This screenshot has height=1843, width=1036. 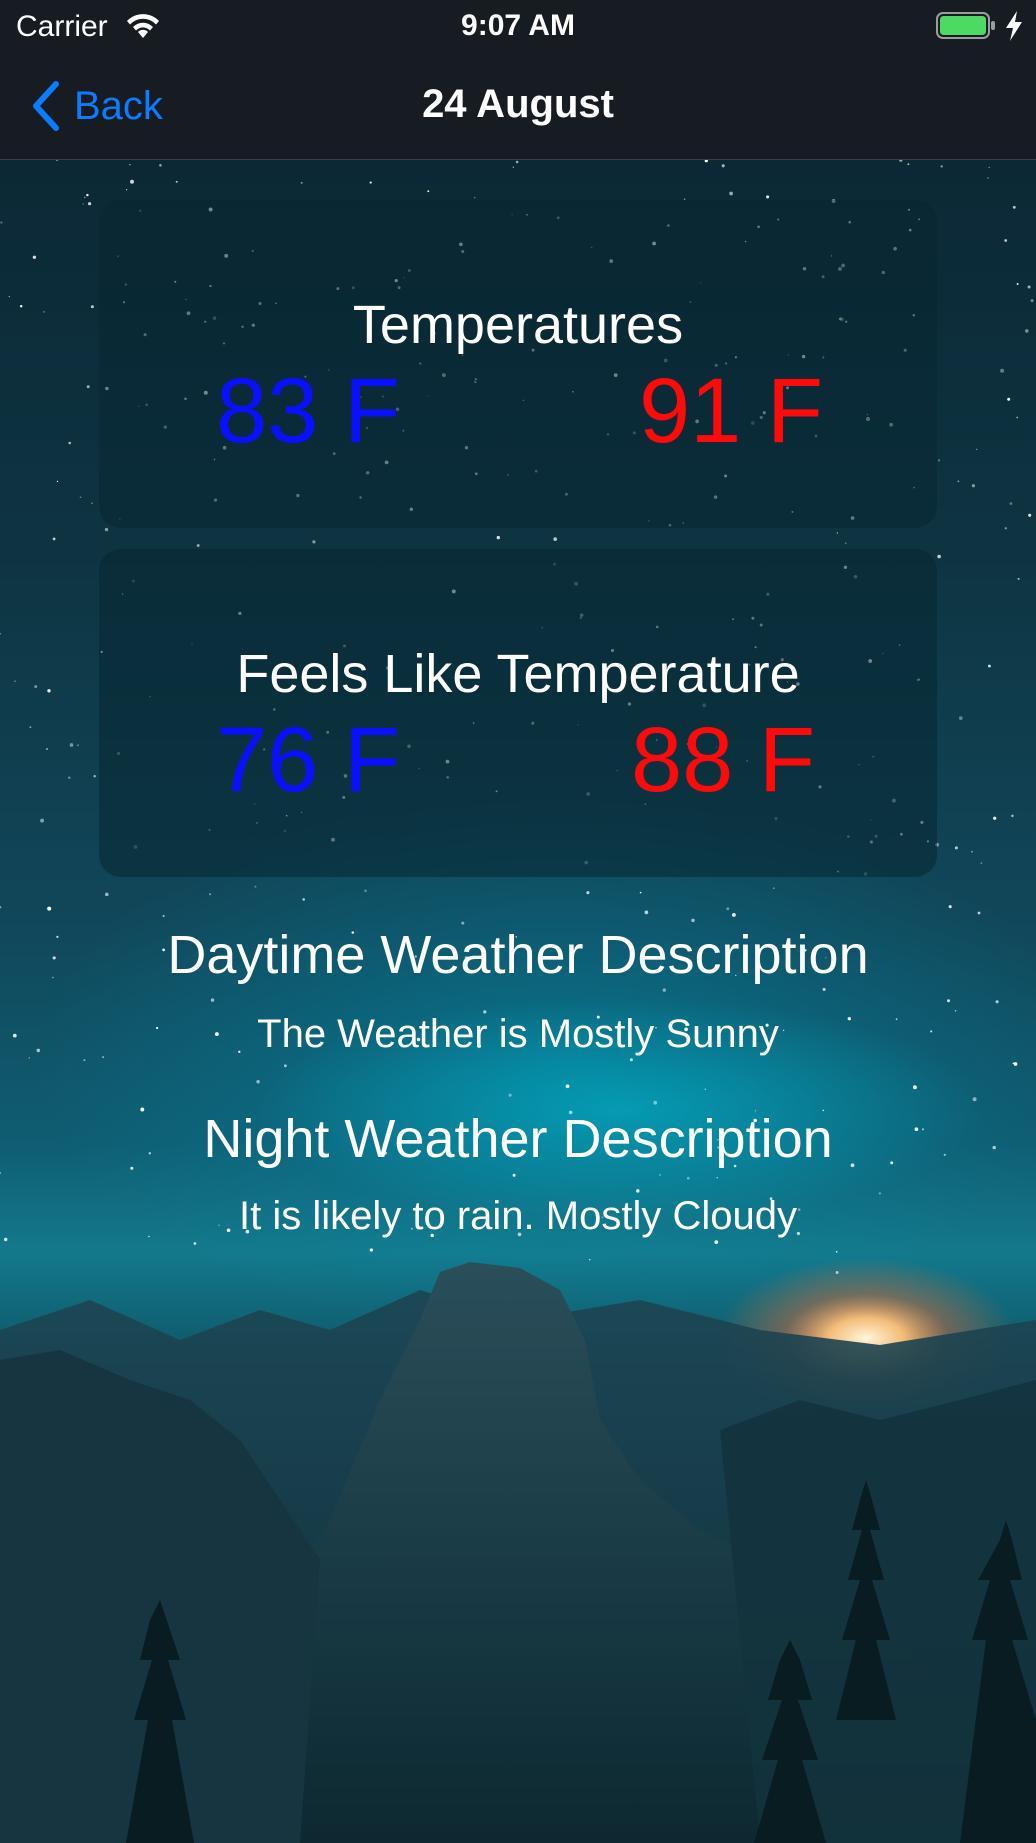 I want to click on battery-icon, so click(x=965, y=25).